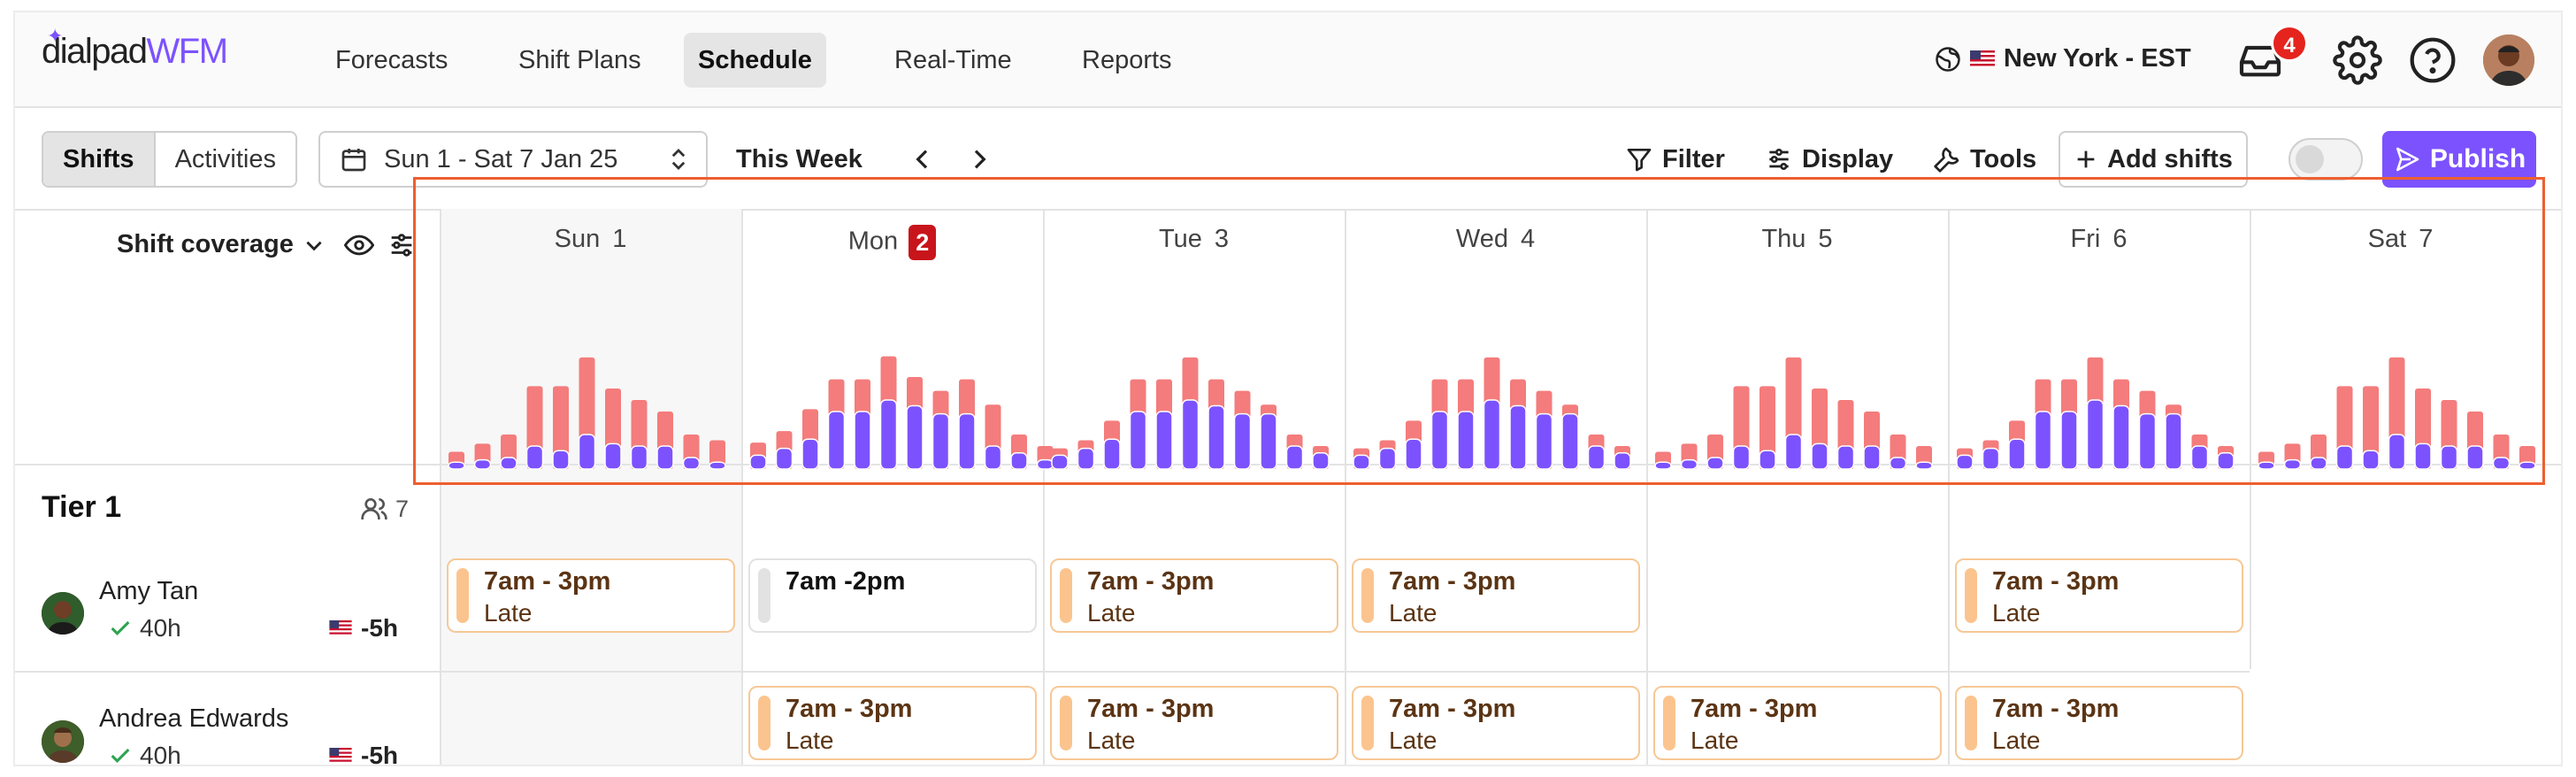  Describe the element at coordinates (2170, 158) in the screenshot. I see `add-shifts-label: Add shifts` at that location.